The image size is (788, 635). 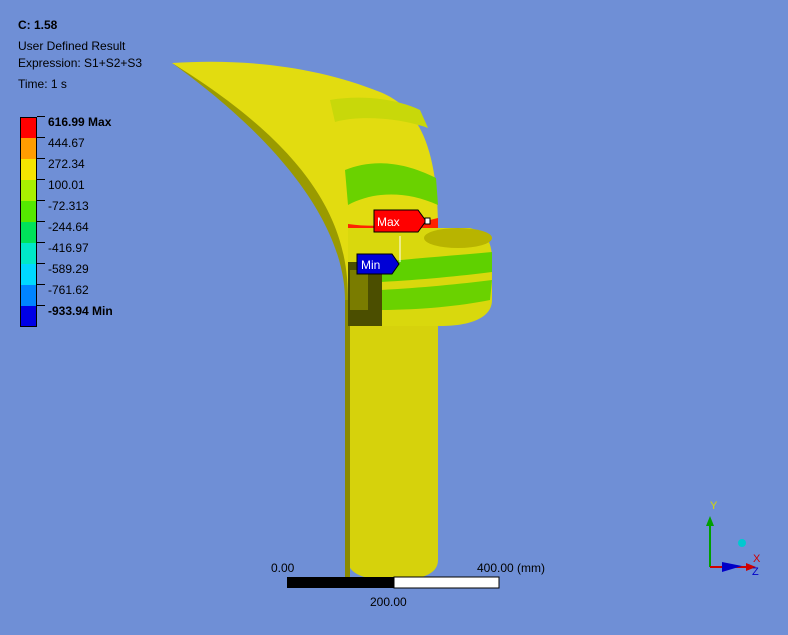 I want to click on inner-cavity-light, so click(x=359, y=290).